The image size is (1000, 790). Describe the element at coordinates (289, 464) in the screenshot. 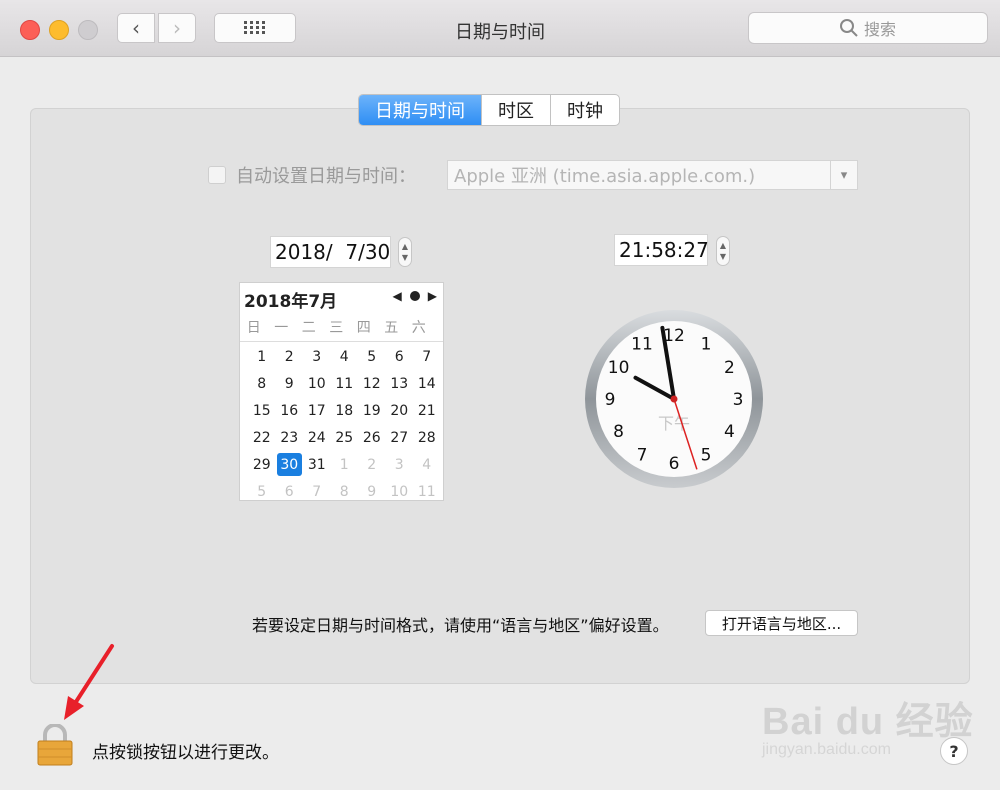

I see `calendar-day: 30` at that location.